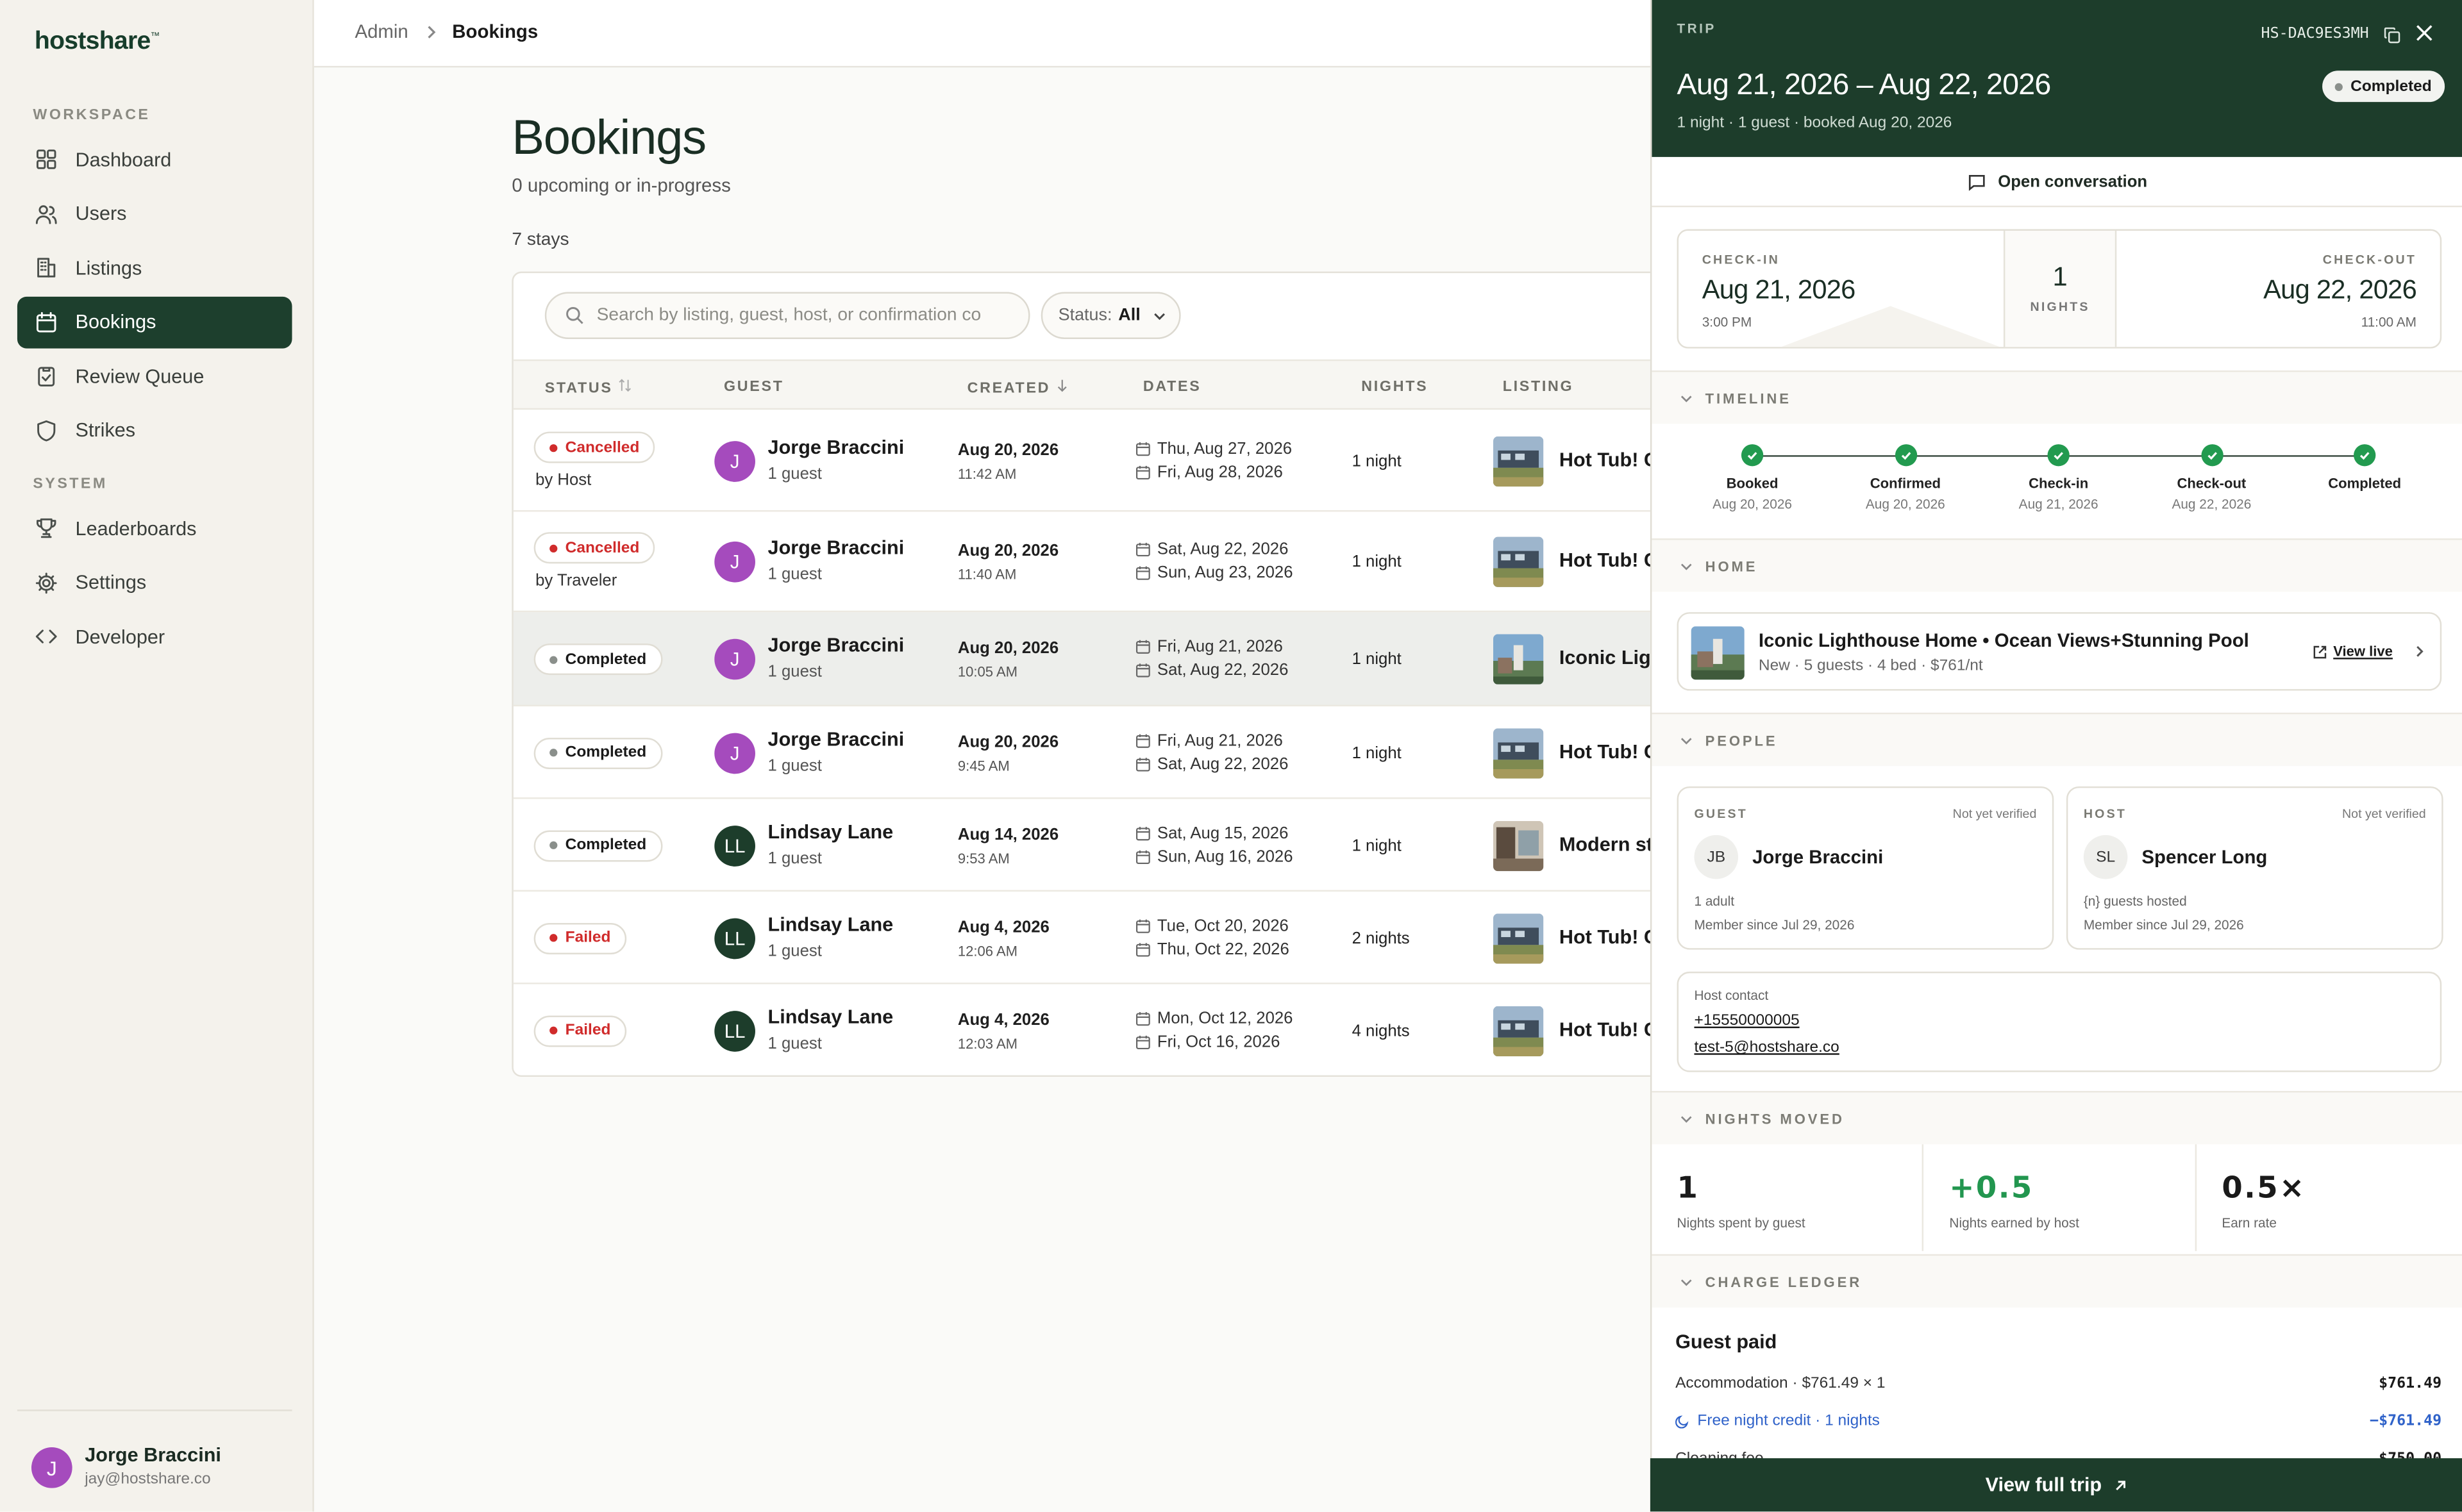  Describe the element at coordinates (1766, 1047) in the screenshot. I see `host-email-link: test-5@hostshare.co` at that location.